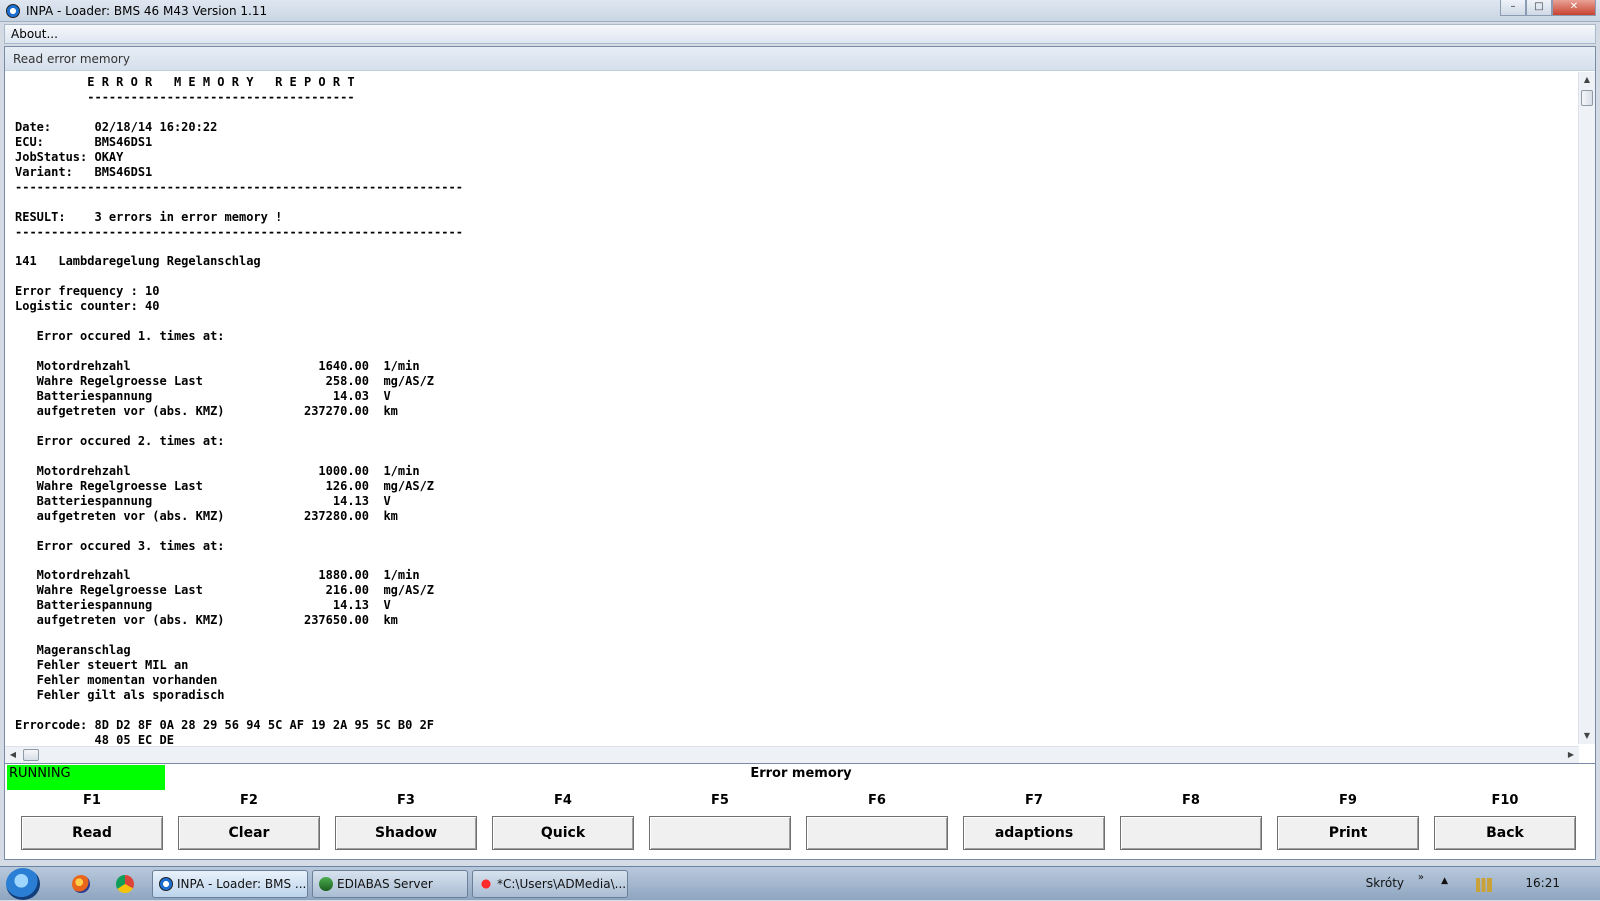 This screenshot has height=901, width=1600. I want to click on scroll-down-icon: ▼, so click(1587, 736).